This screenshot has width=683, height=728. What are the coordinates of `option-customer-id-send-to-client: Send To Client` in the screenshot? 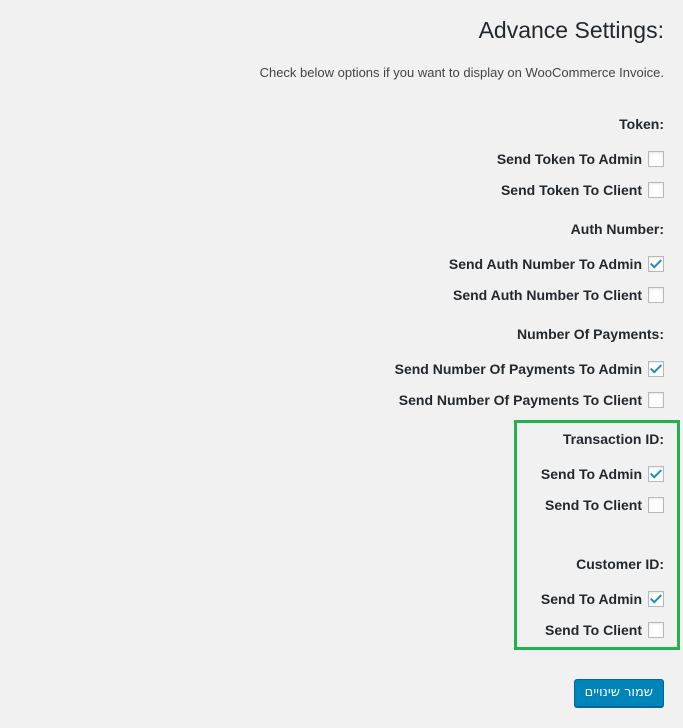 It's located at (604, 630).